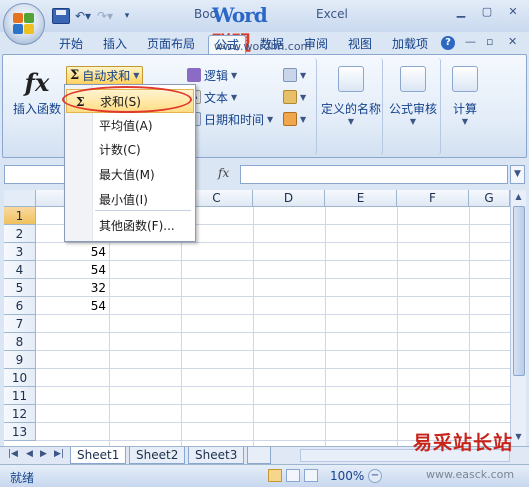 Image resolution: width=529 pixels, height=487 pixels. Describe the element at coordinates (13, 454) in the screenshot. I see `first-sheet-icon: |◀` at that location.